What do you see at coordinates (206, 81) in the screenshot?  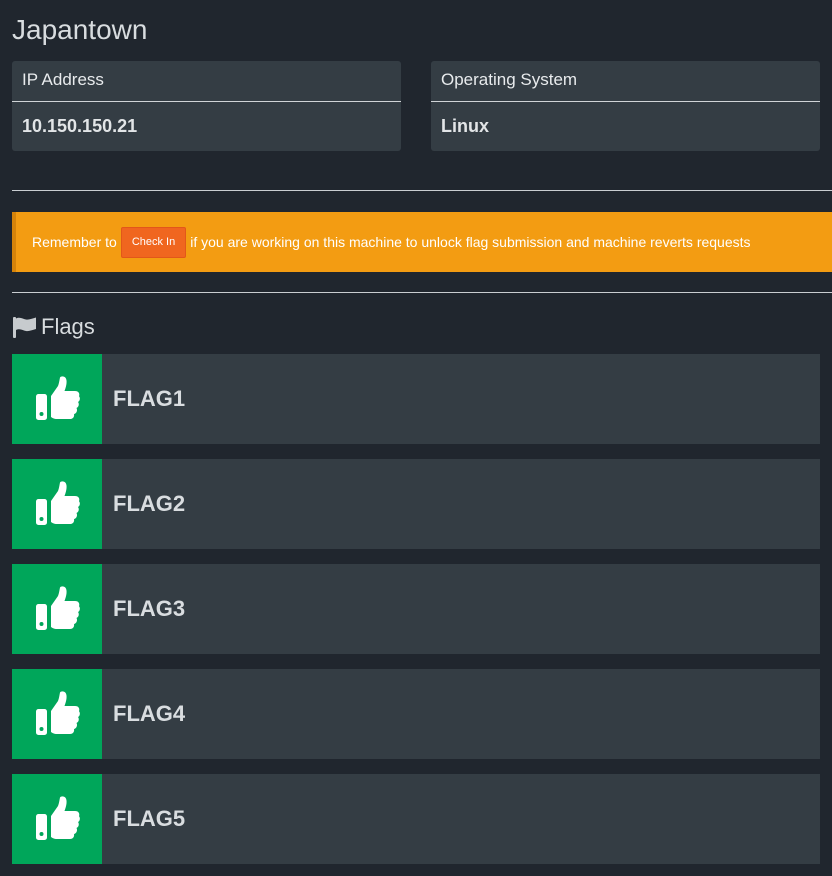 I see `ip-address-label: IP Address` at bounding box center [206, 81].